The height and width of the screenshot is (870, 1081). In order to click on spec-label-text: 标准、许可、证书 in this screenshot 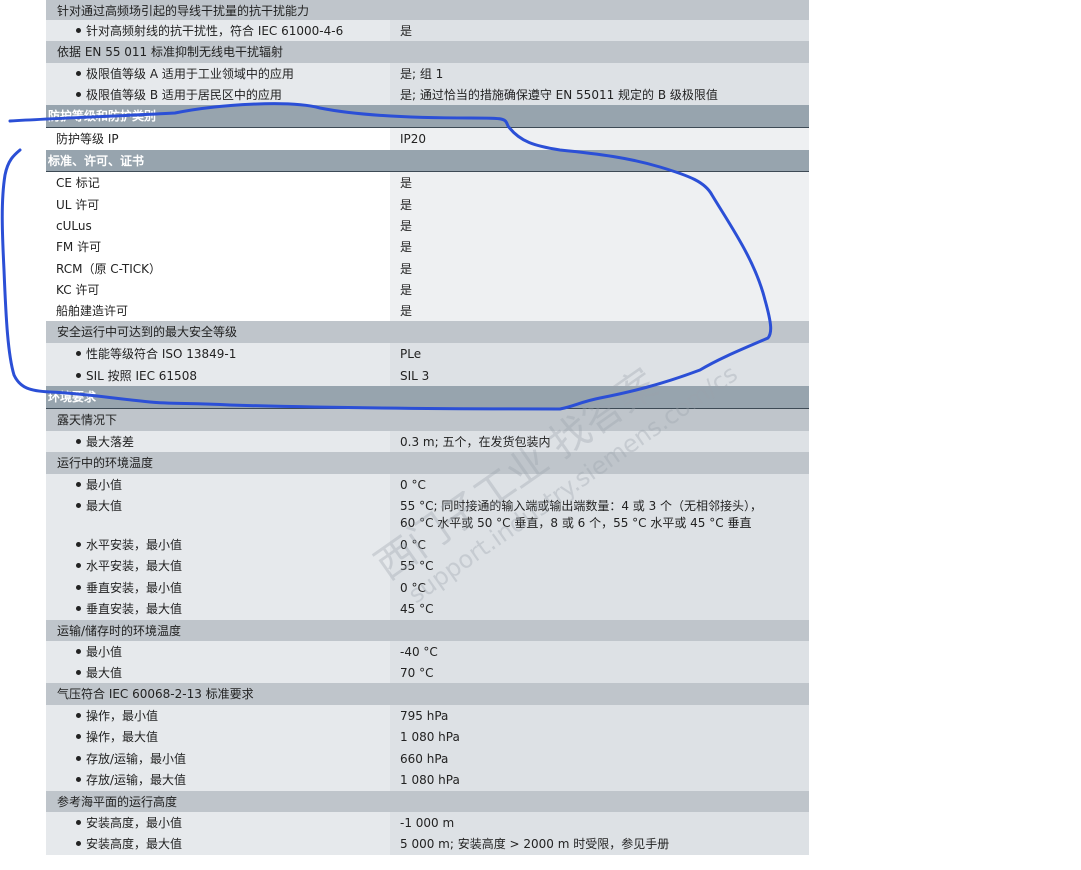, I will do `click(96, 161)`.